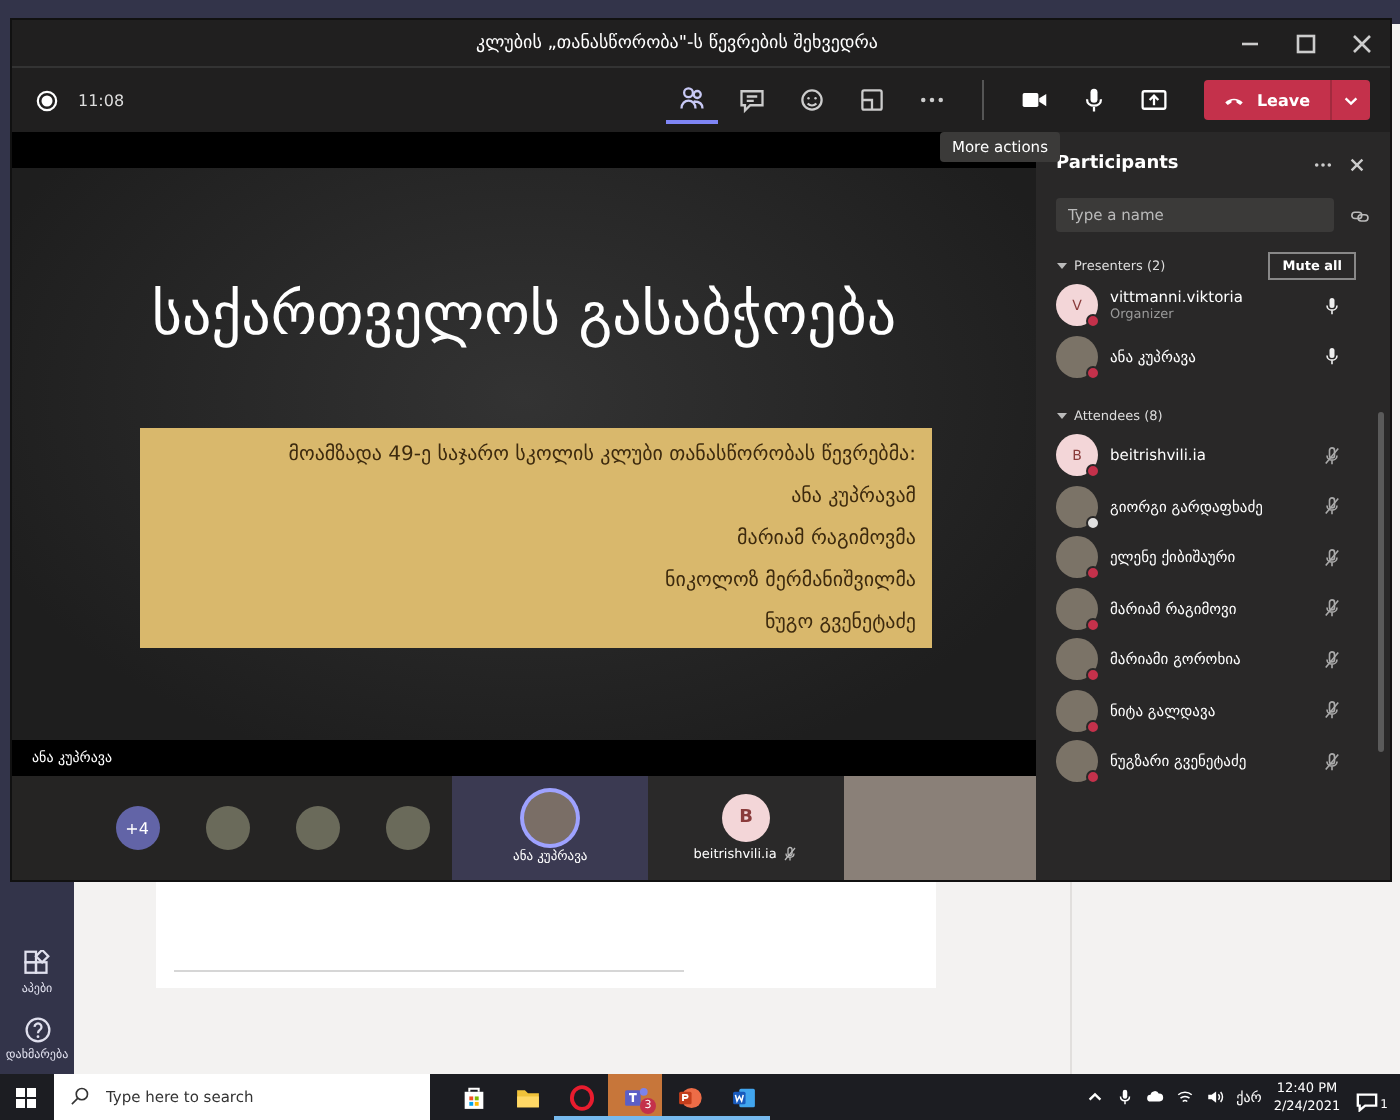 The height and width of the screenshot is (1120, 1400). What do you see at coordinates (1095, 1097) in the screenshot?
I see `chevron-up-icon` at bounding box center [1095, 1097].